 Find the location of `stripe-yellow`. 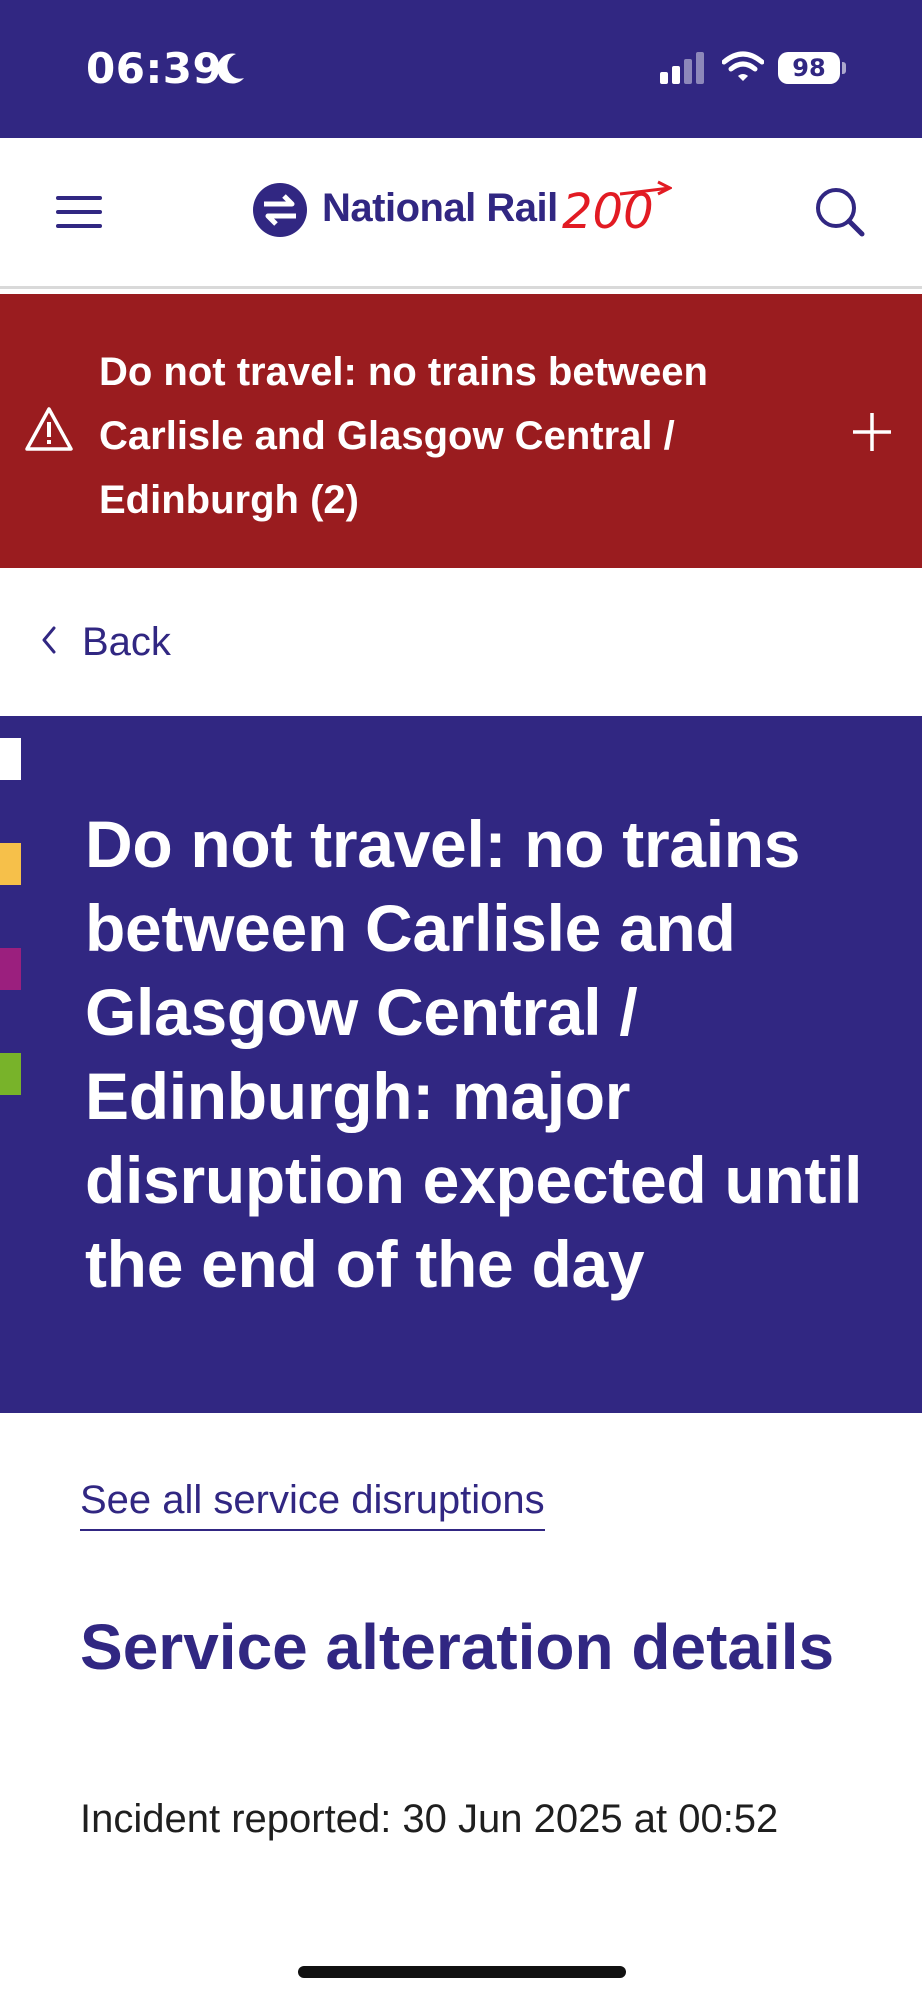

stripe-yellow is located at coordinates (10, 864).